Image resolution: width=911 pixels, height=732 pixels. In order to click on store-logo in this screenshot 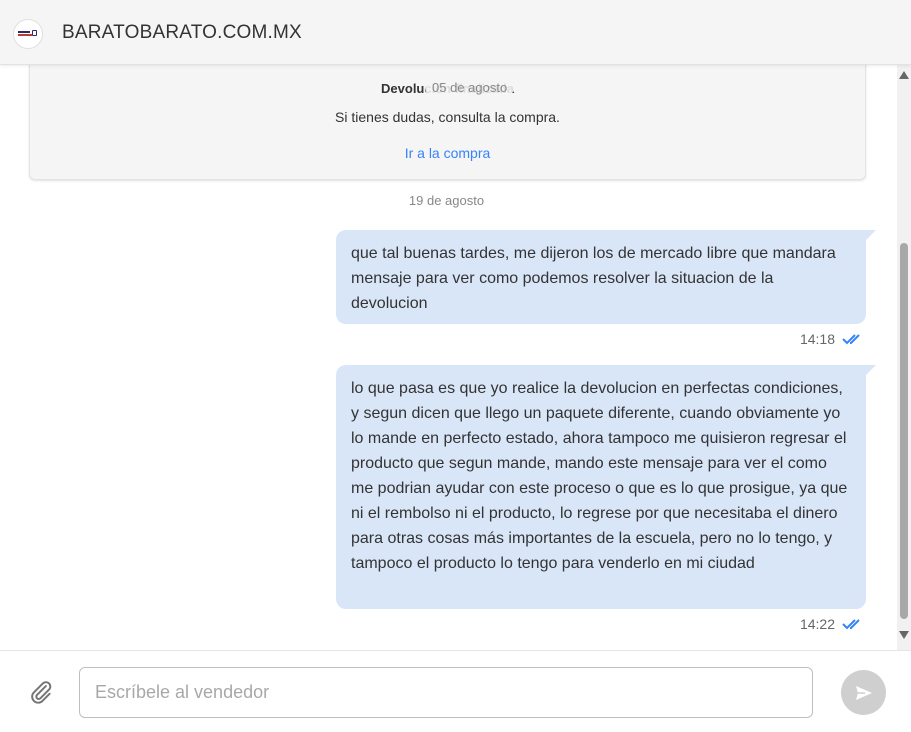, I will do `click(28, 34)`.